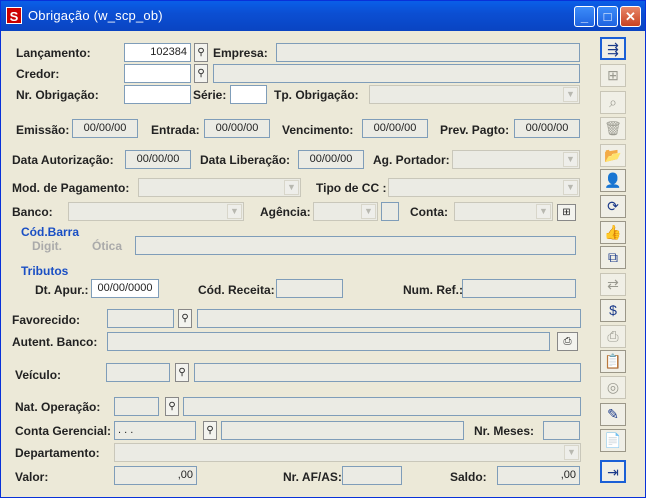 The width and height of the screenshot is (646, 498). I want to click on veiculo-field, so click(138, 372).